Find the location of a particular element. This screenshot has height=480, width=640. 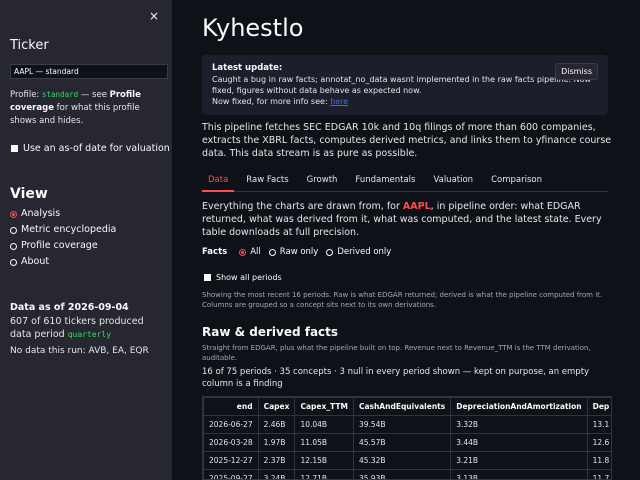

page-title: Kyhestlo is located at coordinates (253, 28).